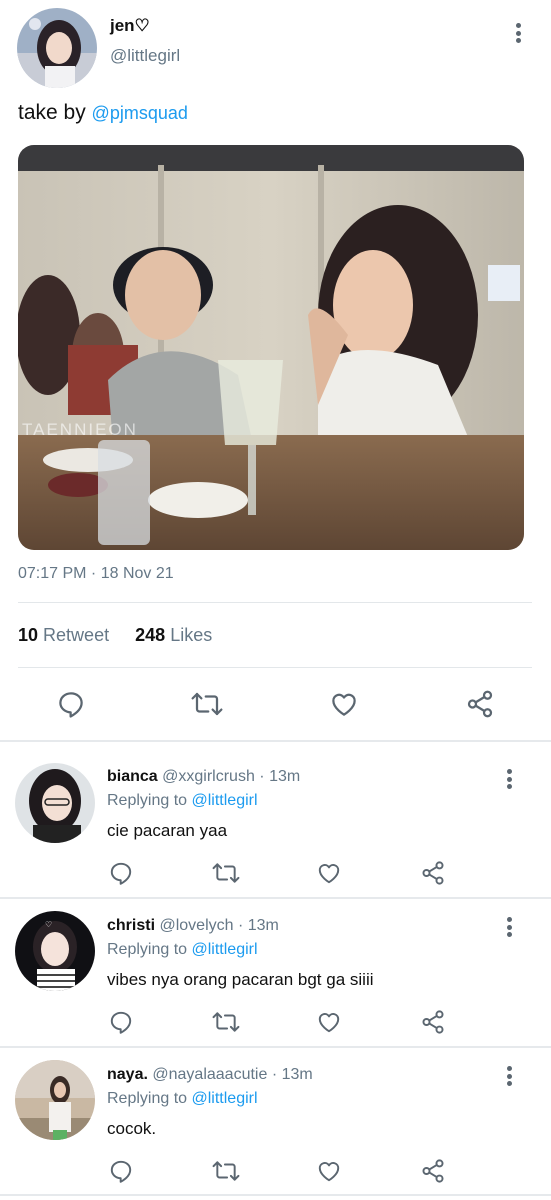 The height and width of the screenshot is (1200, 551). I want to click on reply-author-name: naya., so click(127, 1074).